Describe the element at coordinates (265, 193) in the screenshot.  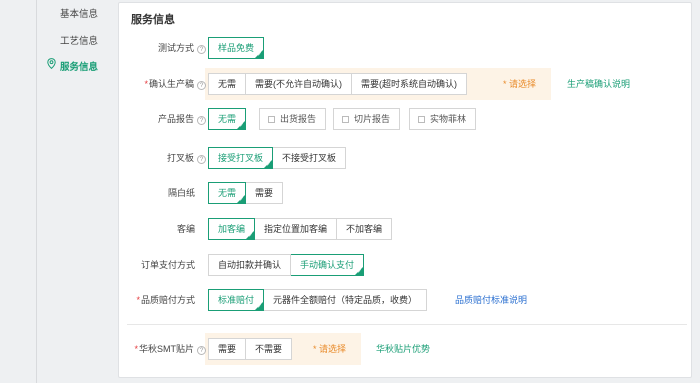
I see `option-need-spacer: 需要` at that location.